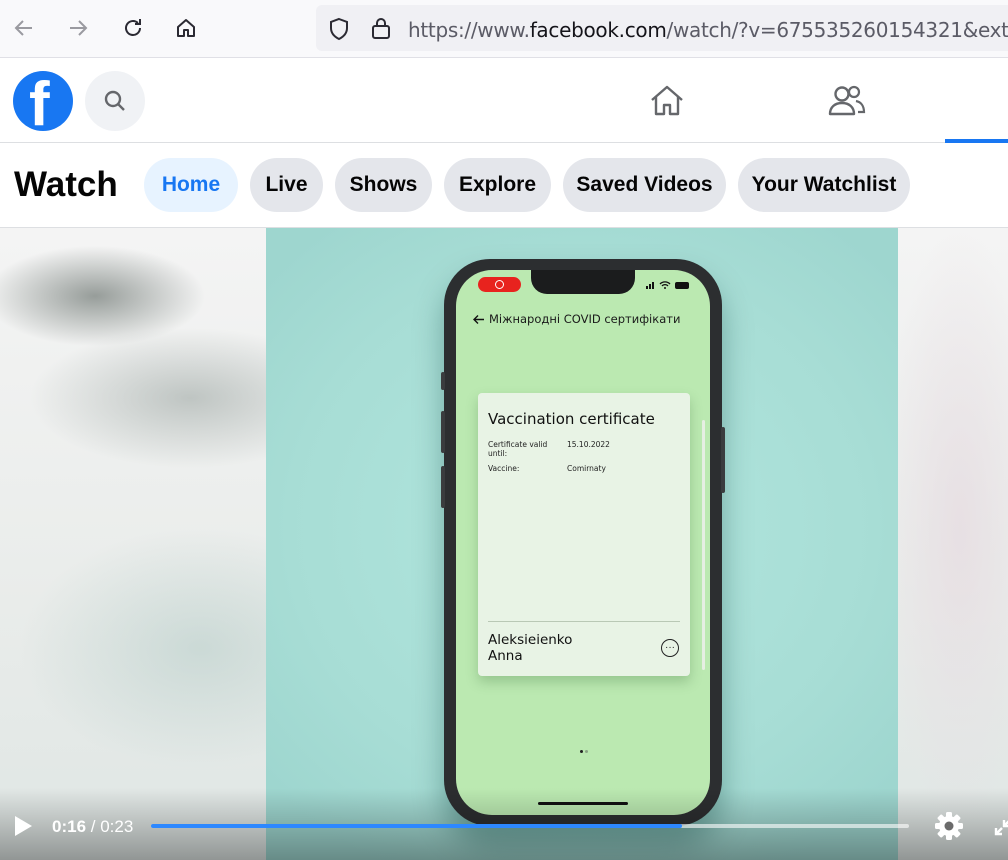 The image size is (1008, 860). What do you see at coordinates (703, 545) in the screenshot?
I see `scroll-indicator` at bounding box center [703, 545].